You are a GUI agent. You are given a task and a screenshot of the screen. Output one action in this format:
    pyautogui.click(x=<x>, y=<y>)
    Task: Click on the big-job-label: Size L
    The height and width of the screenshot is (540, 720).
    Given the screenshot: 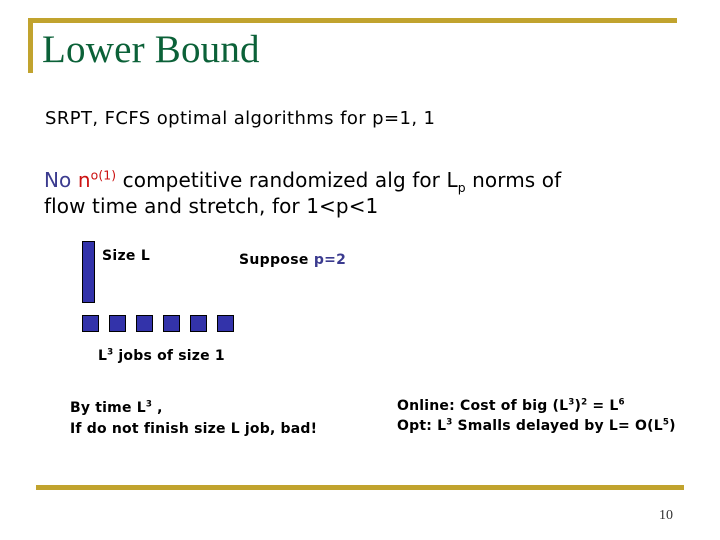 What is the action you would take?
    pyautogui.click(x=126, y=256)
    